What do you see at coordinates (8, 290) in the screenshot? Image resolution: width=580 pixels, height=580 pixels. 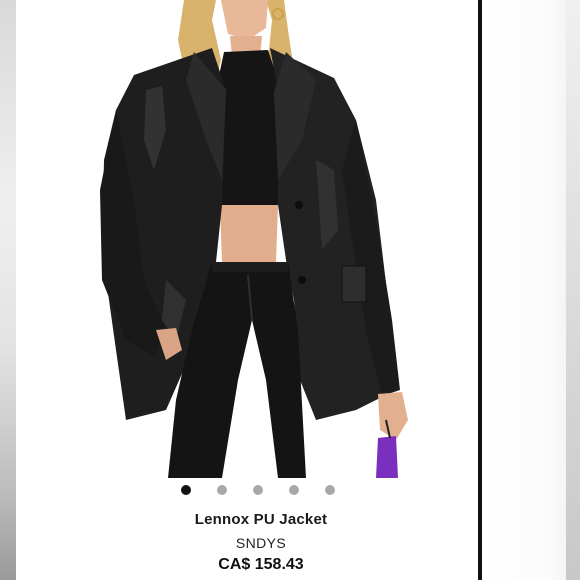 I see `background-left-edge` at bounding box center [8, 290].